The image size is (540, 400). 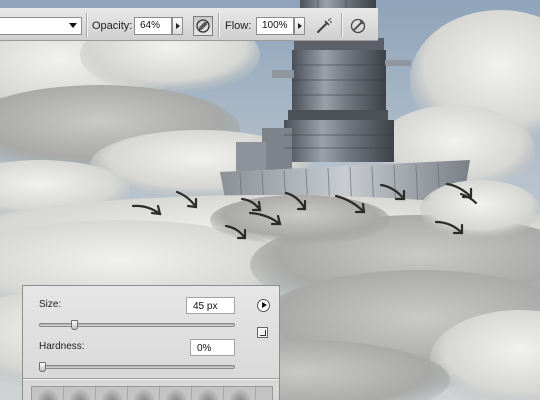 What do you see at coordinates (151, 378) in the screenshot?
I see `panel-divider` at bounding box center [151, 378].